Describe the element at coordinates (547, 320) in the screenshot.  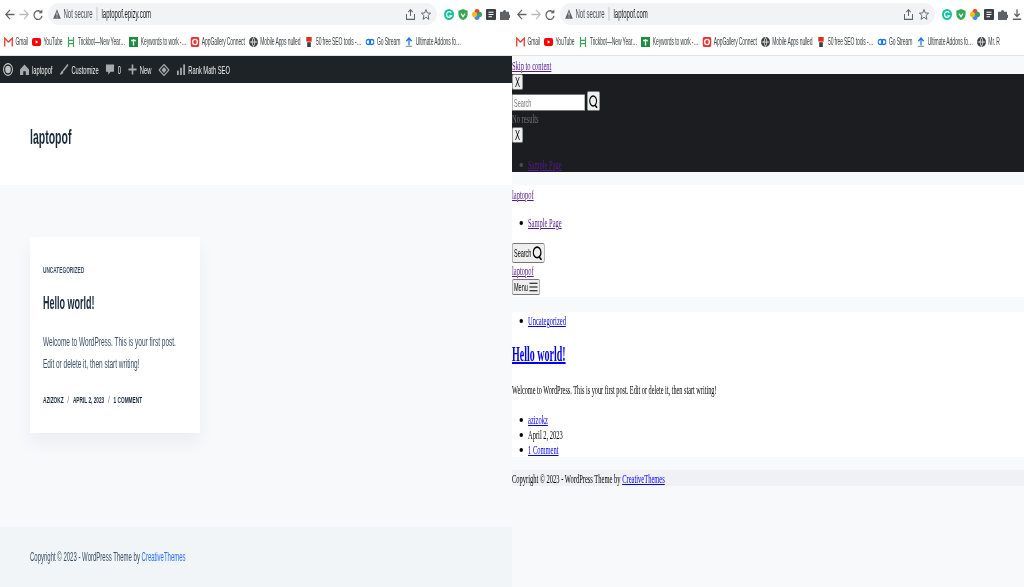
I see `category-link: Uncategorized` at that location.